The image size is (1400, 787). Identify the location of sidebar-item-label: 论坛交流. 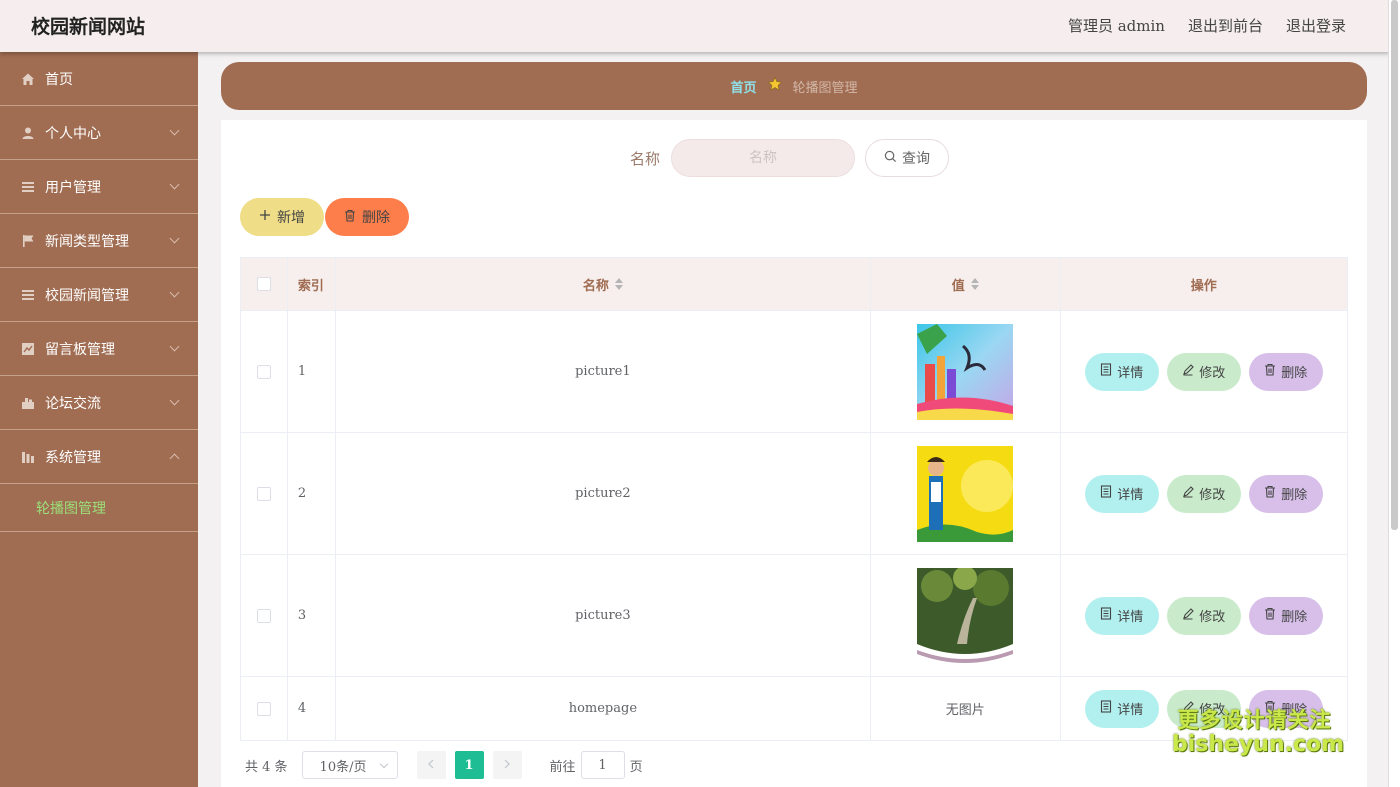
(73, 403).